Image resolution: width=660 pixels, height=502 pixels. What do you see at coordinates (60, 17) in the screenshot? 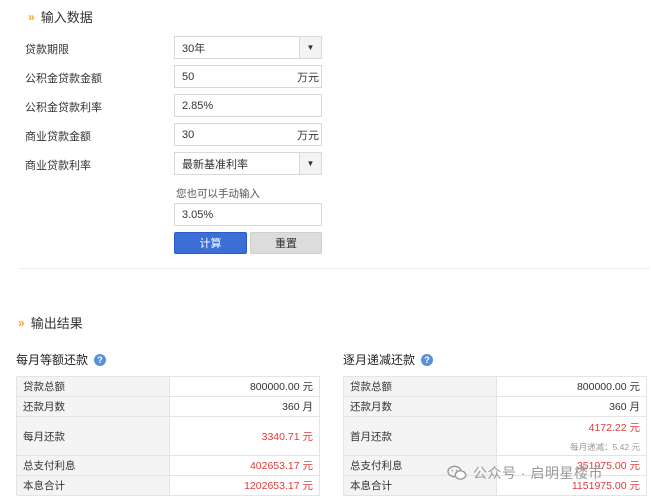
I see `input-section-title: » 输入数据` at bounding box center [60, 17].